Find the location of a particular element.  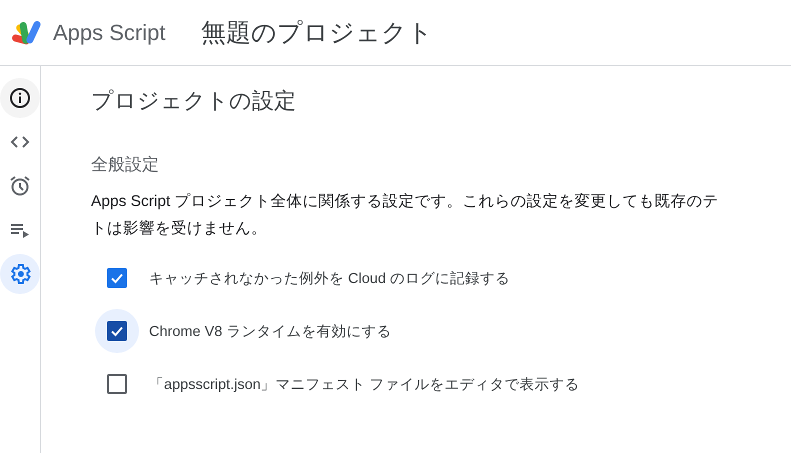

project-title: 無題のプロジェクト is located at coordinates (317, 32).